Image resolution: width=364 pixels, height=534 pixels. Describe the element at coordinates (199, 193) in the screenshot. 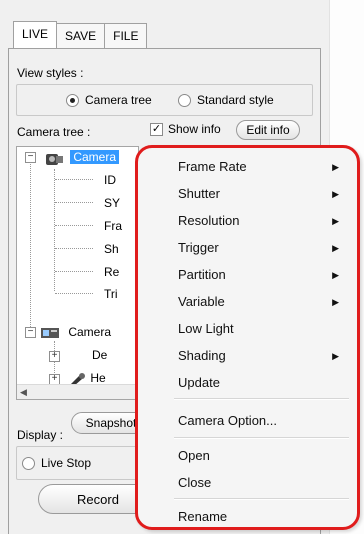

I see `menu-item-shutter: Shutter` at that location.